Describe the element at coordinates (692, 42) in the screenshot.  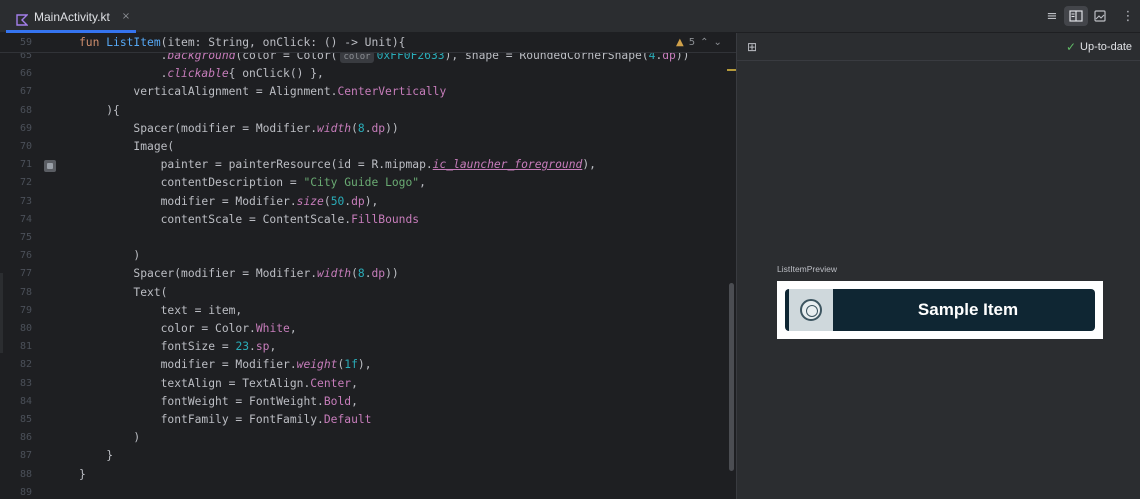
I see `warning-count: 5` at that location.